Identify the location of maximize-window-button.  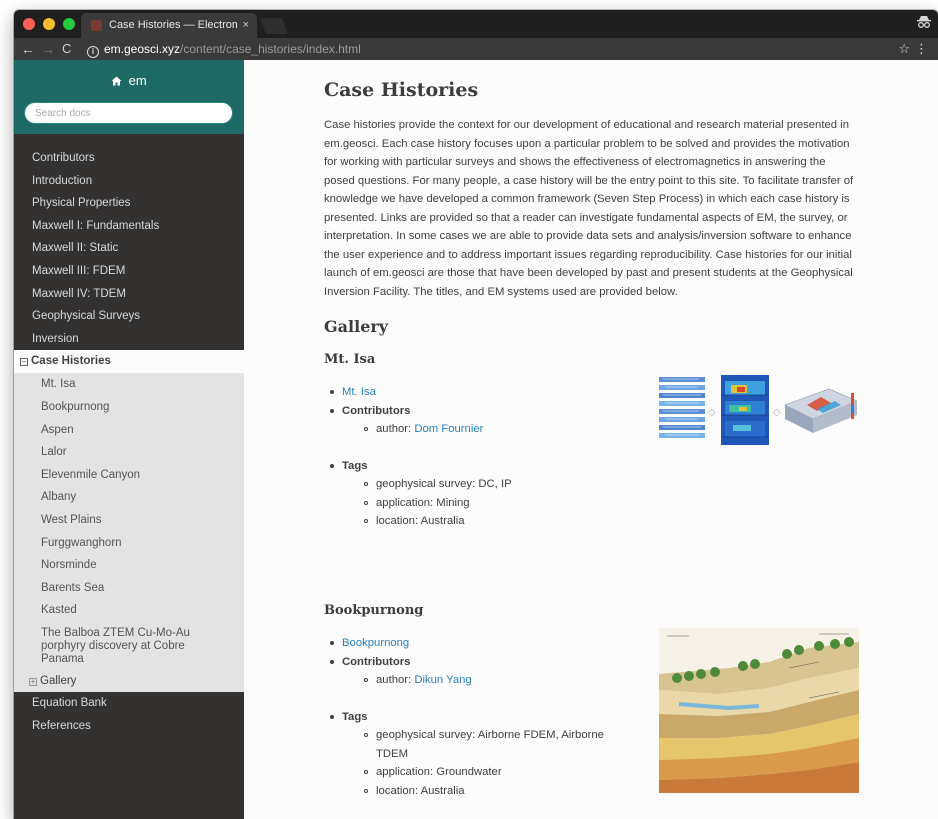
(69, 24).